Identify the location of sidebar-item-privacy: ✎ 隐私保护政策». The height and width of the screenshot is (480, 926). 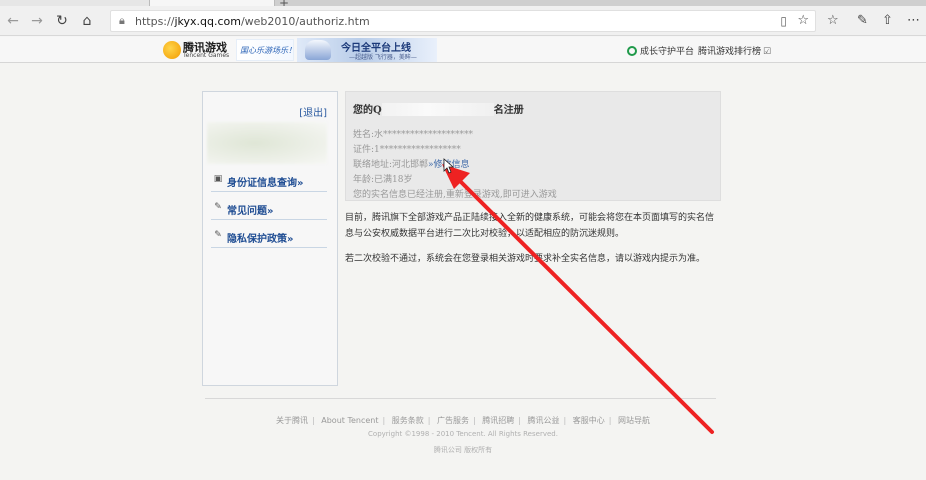
(269, 236).